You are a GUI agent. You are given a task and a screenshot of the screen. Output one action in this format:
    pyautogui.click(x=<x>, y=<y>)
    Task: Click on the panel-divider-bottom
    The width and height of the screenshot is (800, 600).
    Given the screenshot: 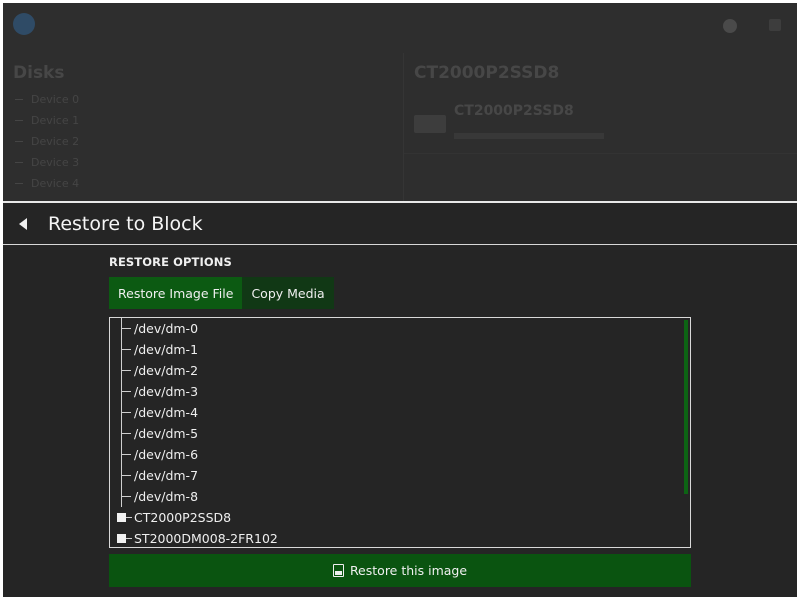 What is the action you would take?
    pyautogui.click(x=400, y=244)
    